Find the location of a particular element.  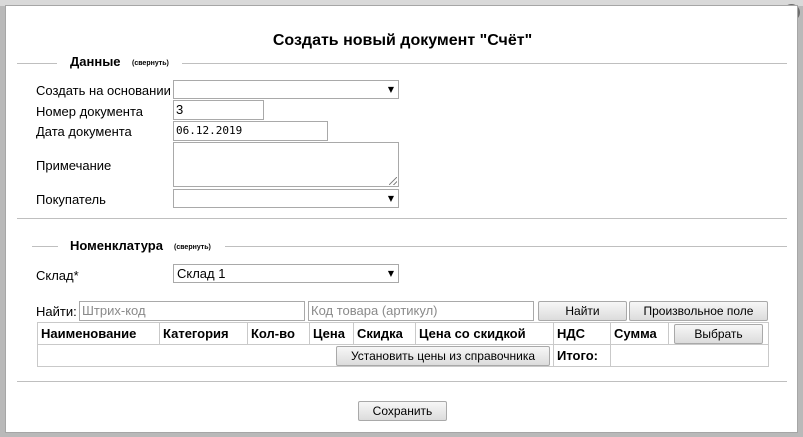

based-on-select: ▼ is located at coordinates (286, 89).